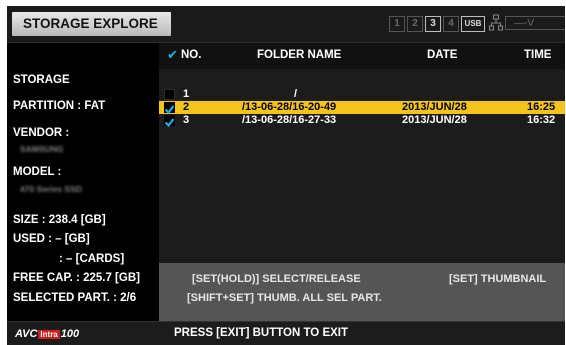  Describe the element at coordinates (37, 172) in the screenshot. I see `model-label: MODEL :` at that location.